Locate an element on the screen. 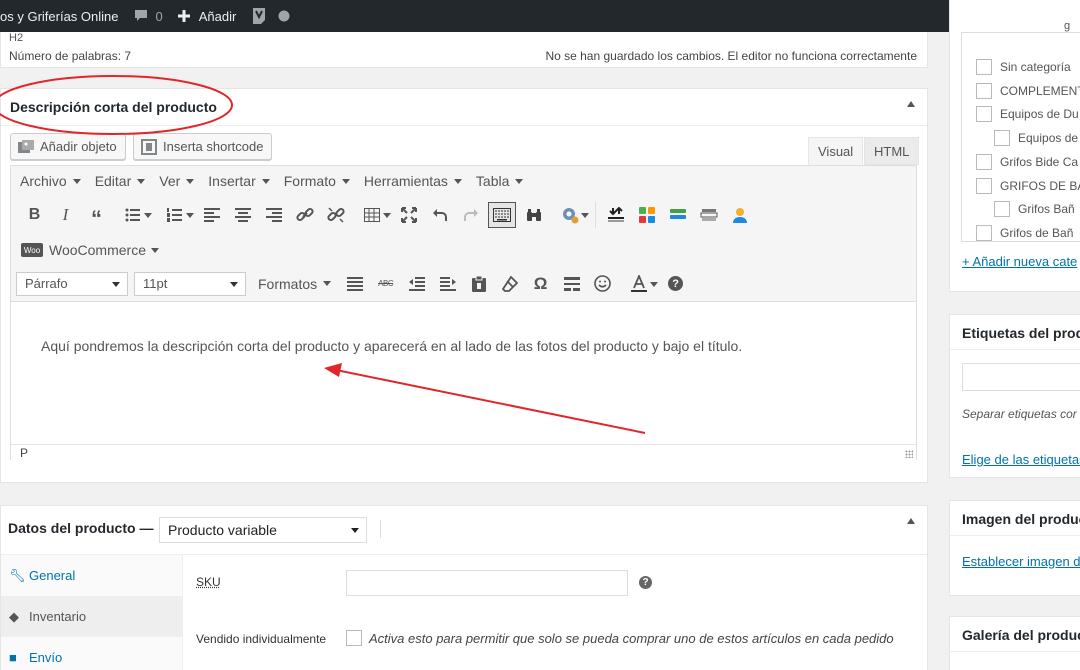 The width and height of the screenshot is (1080, 670). sku-help-icon: ? is located at coordinates (645, 582).